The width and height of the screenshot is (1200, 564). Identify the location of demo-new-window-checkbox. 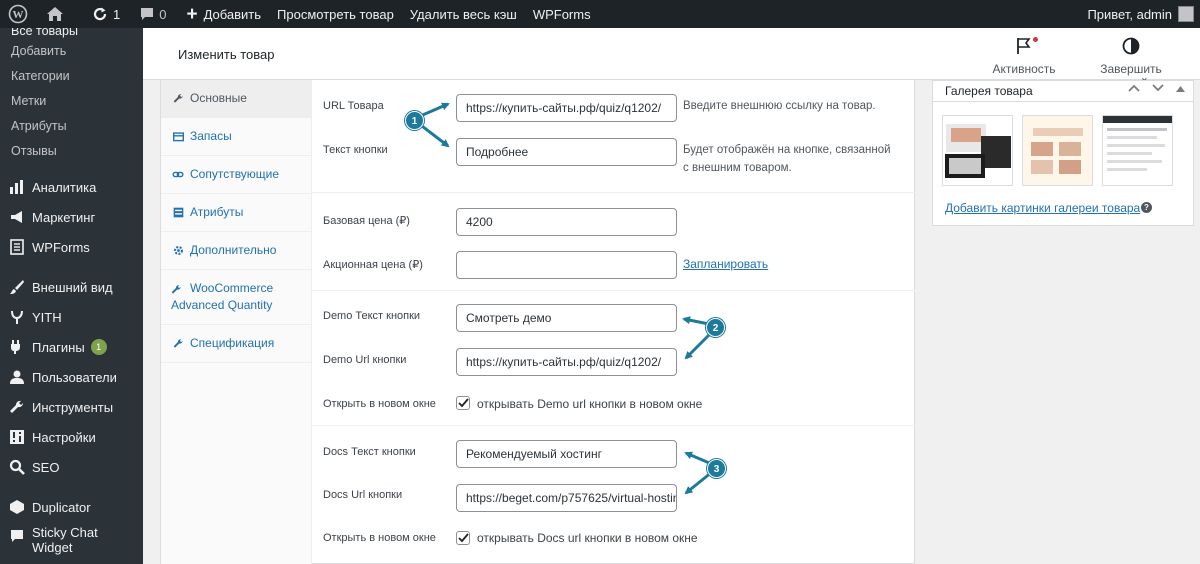
(463, 403).